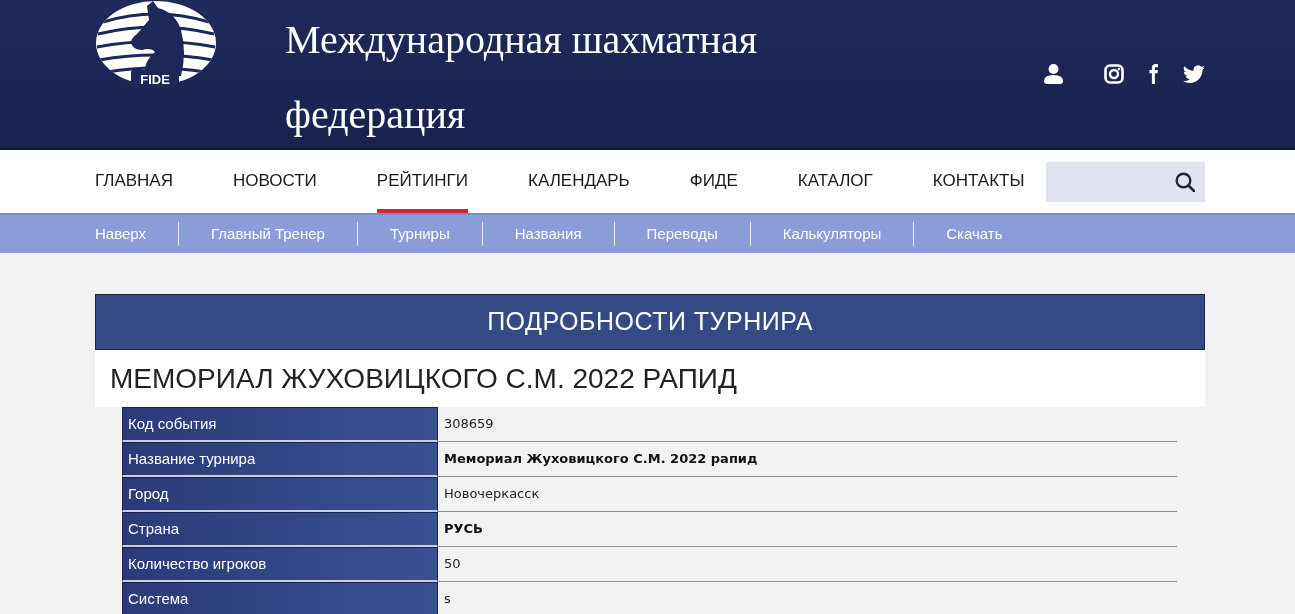 Image resolution: width=1295 pixels, height=614 pixels. What do you see at coordinates (1185, 181) in the screenshot?
I see `search-icon` at bounding box center [1185, 181].